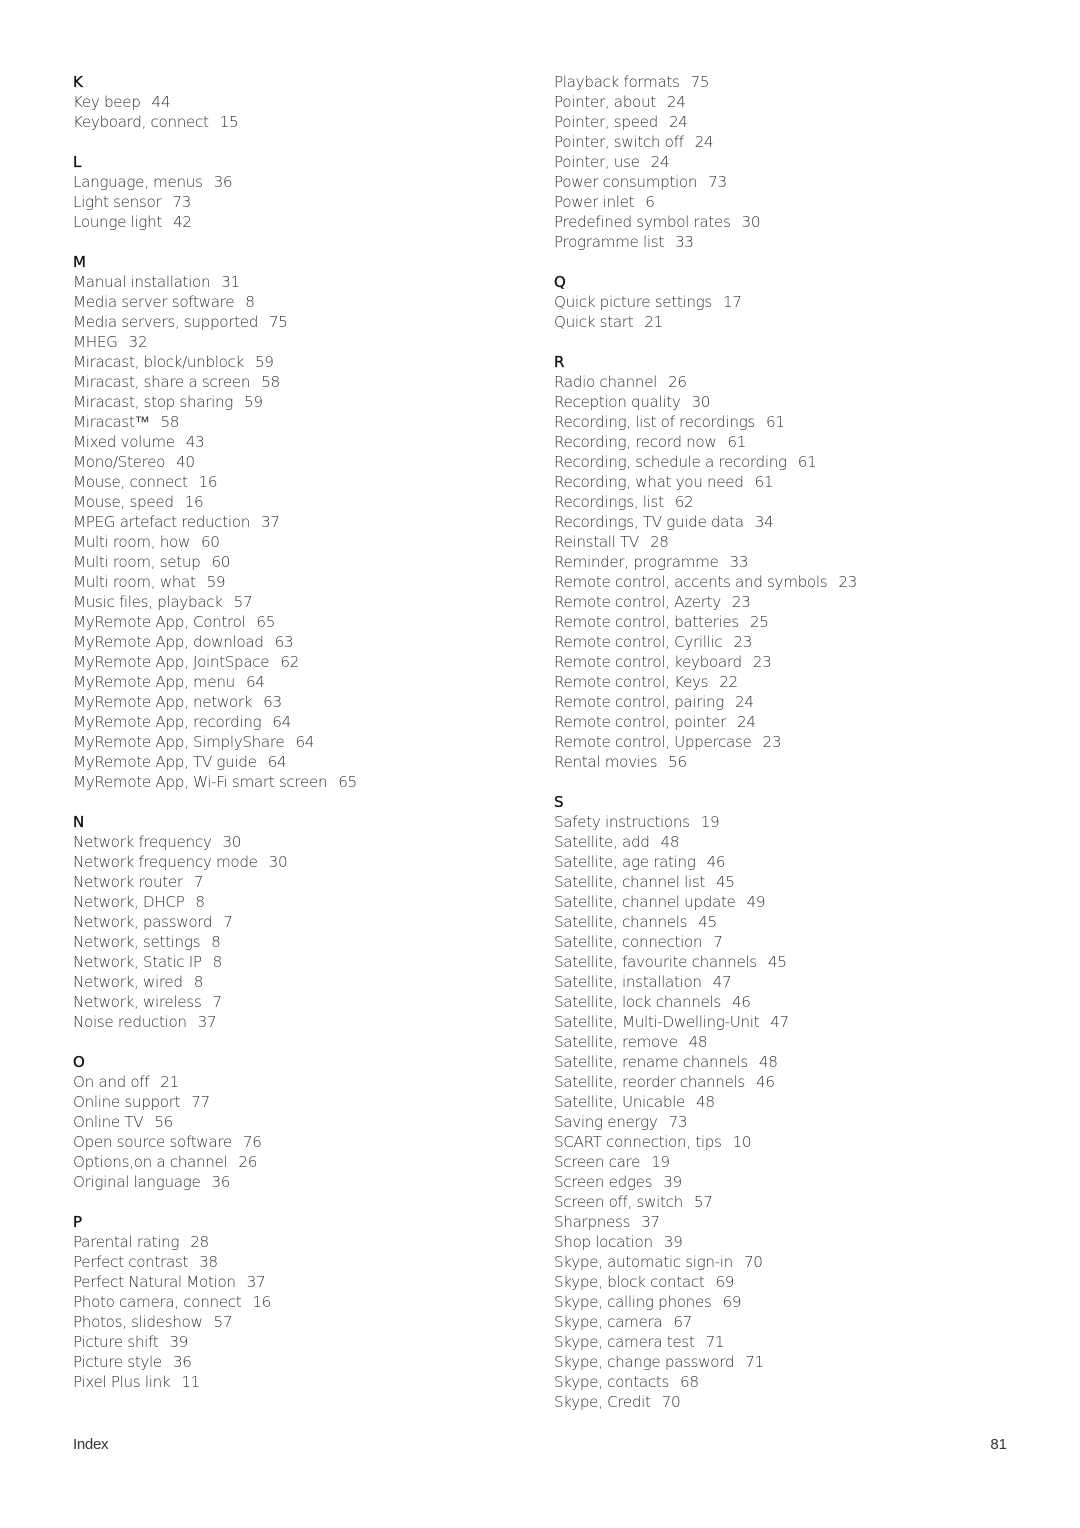 Image resolution: width=1080 pixels, height=1528 pixels. Describe the element at coordinates (737, 442) in the screenshot. I see `index-entry-page-number: 61` at that location.